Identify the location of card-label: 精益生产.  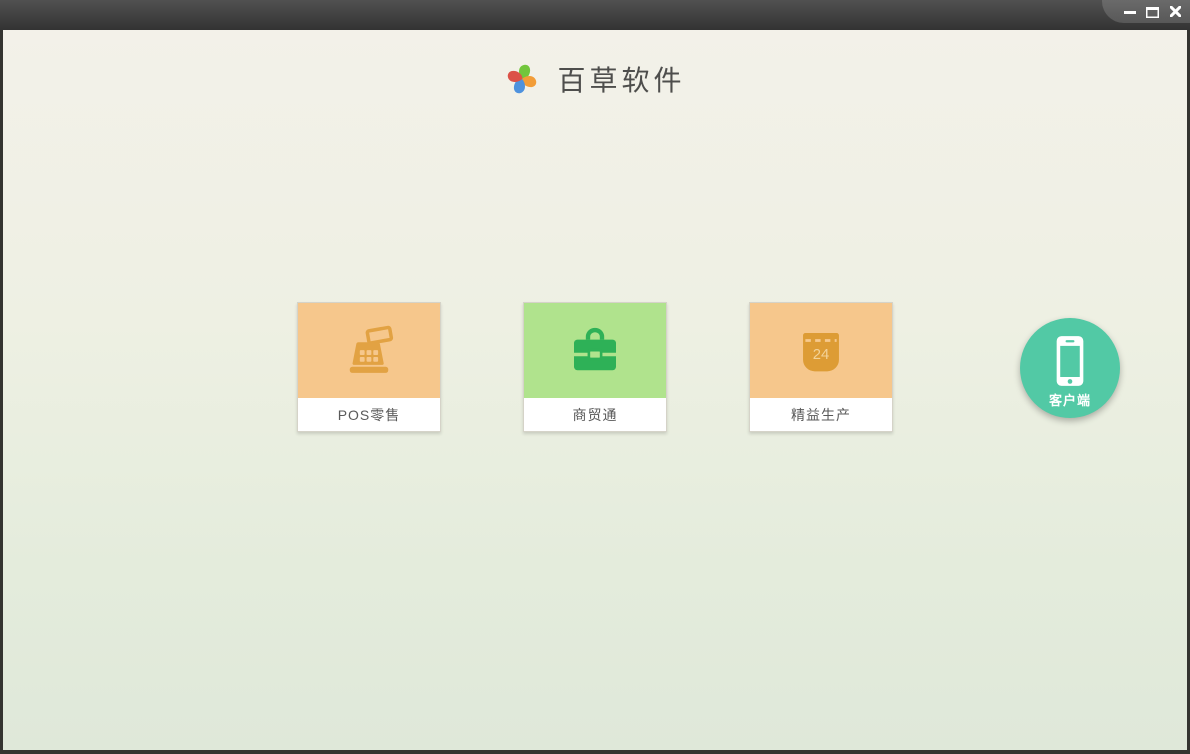
(821, 414).